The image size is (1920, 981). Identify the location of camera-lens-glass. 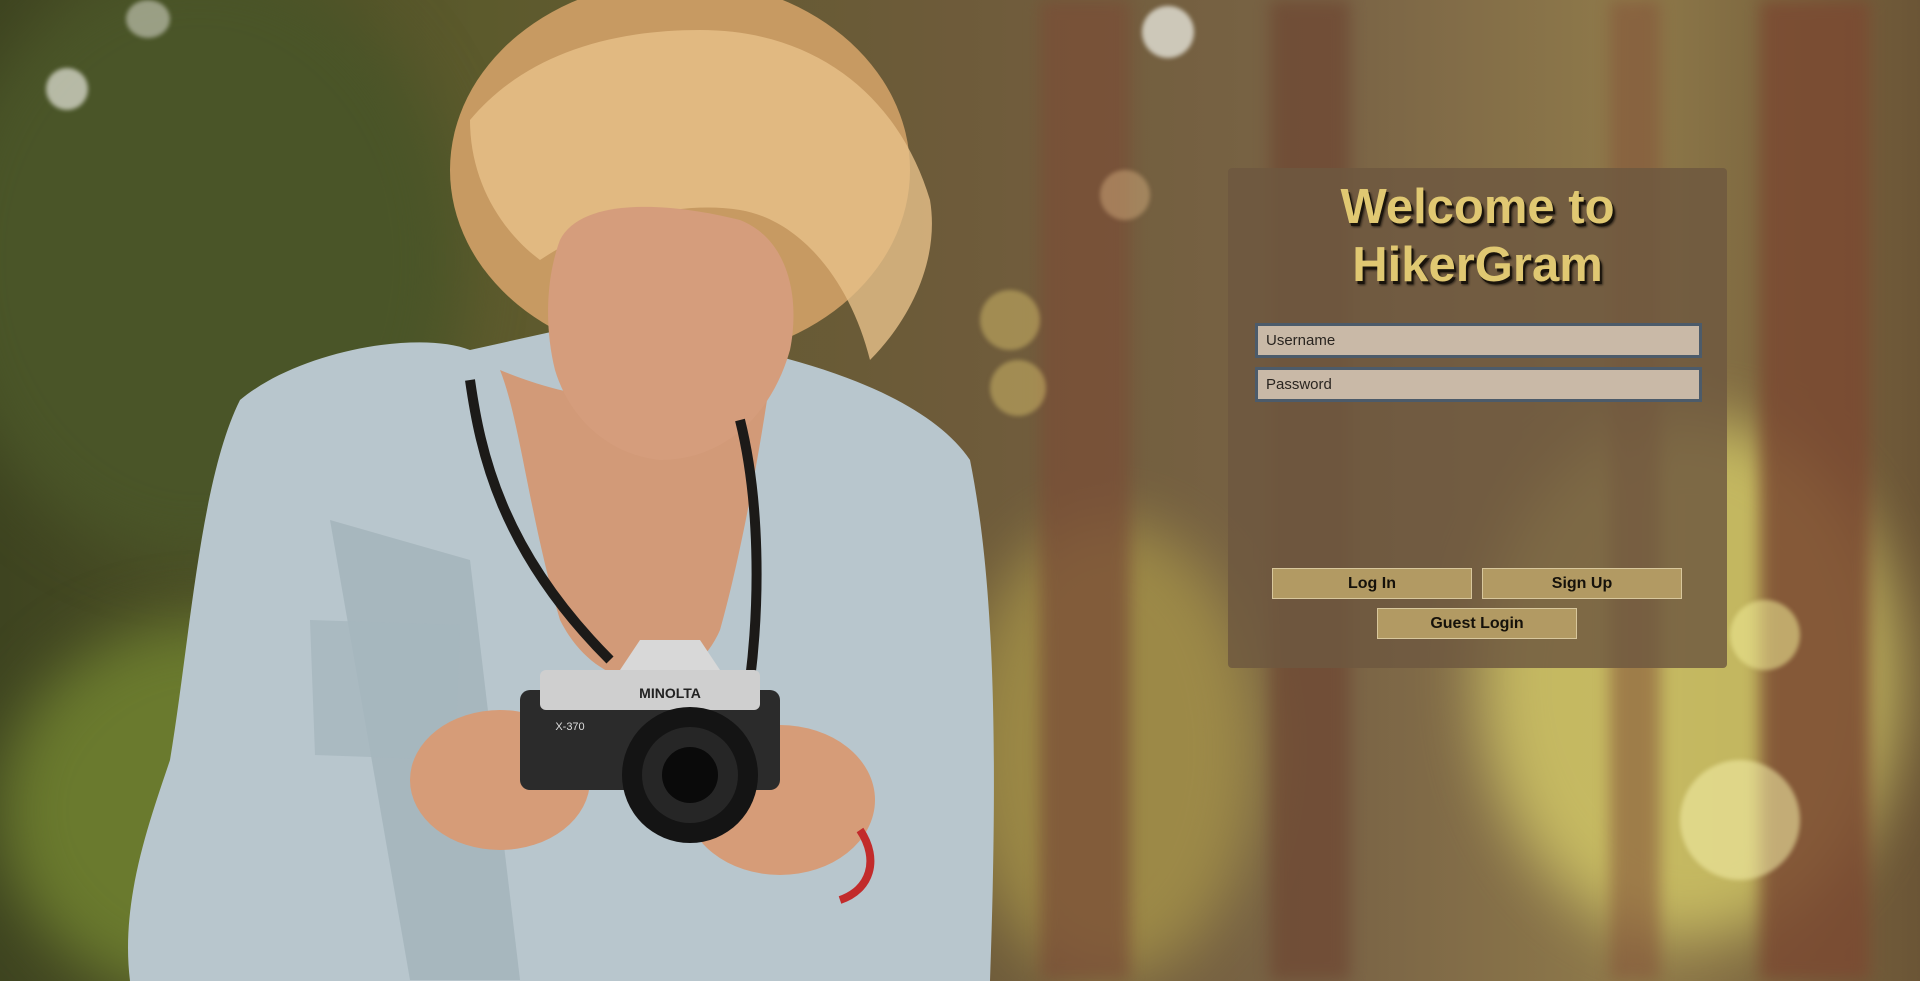
(690, 775).